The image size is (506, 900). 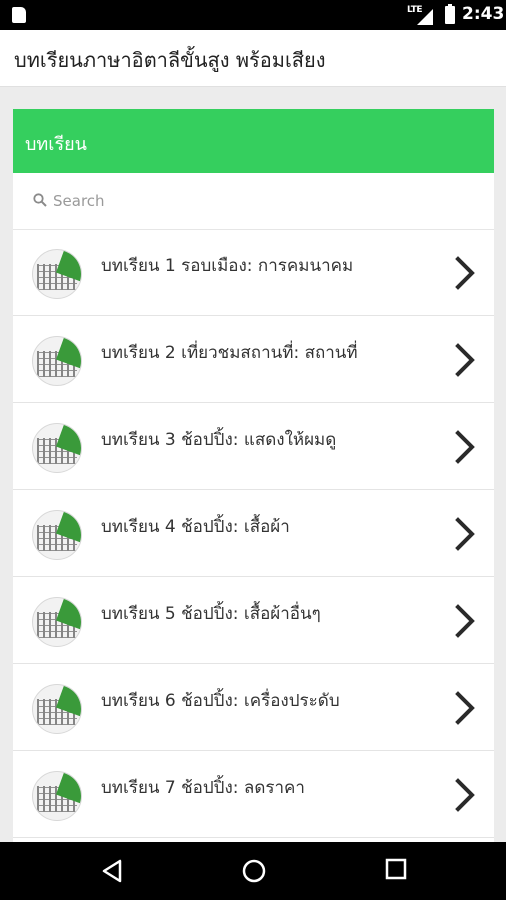 I want to click on card-header-title: บทเรียน, so click(x=56, y=144).